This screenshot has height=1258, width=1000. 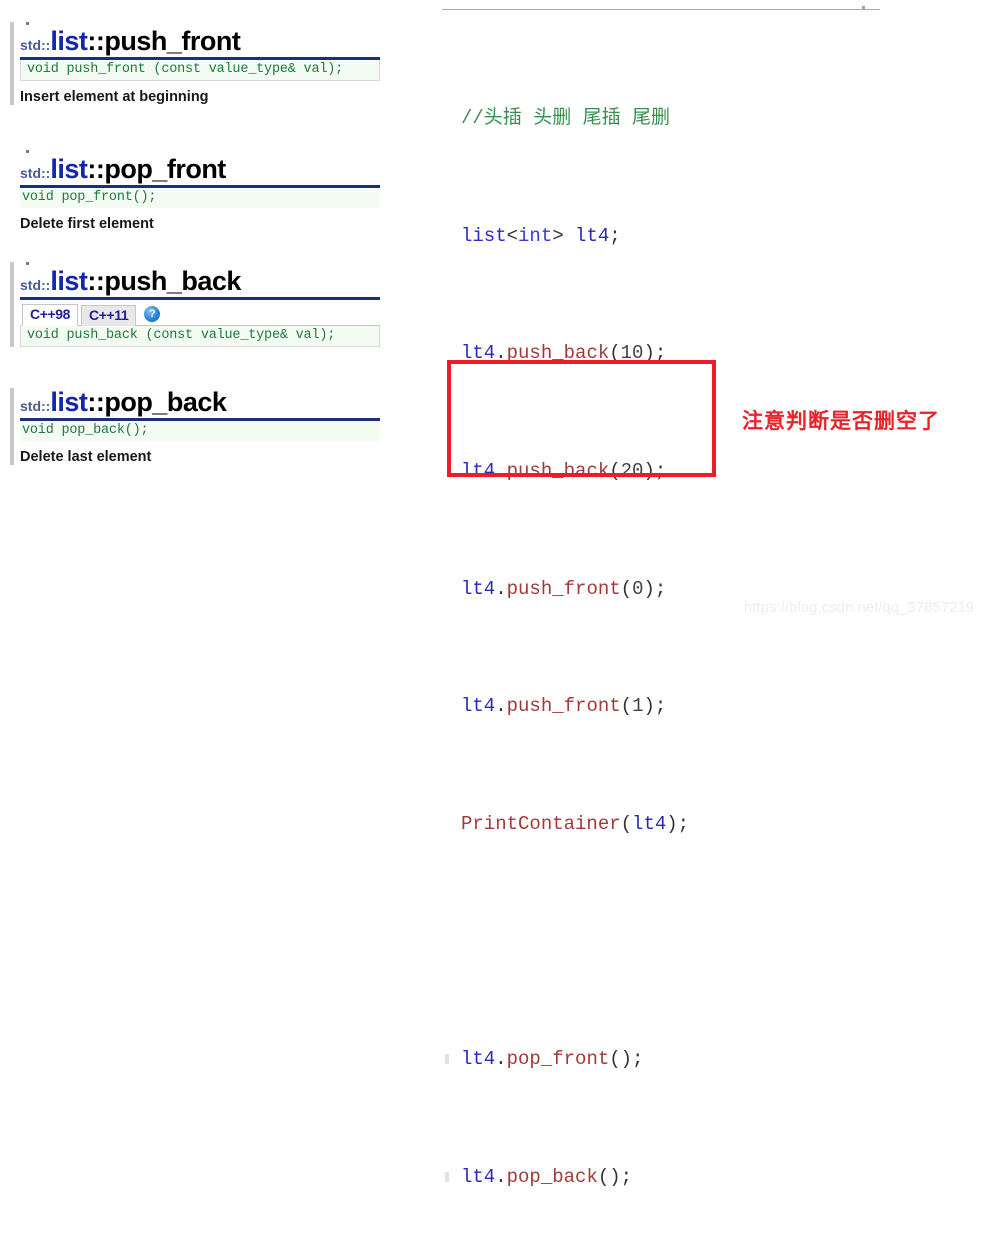 What do you see at coordinates (859, 607) in the screenshot?
I see `watermark-url: https://blog.csdn.net/qq_37857219` at bounding box center [859, 607].